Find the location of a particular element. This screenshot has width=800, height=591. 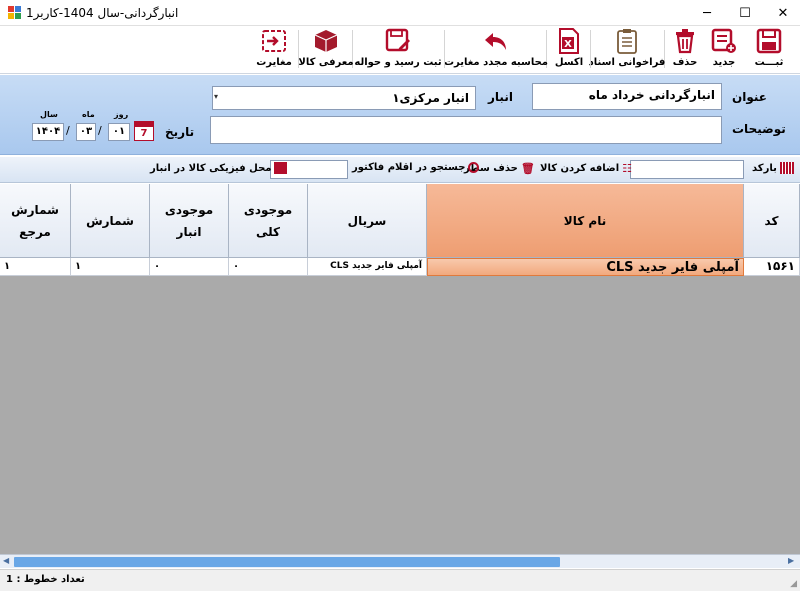

title-bar: انبارگردانی-سال 1404-کاربر1 ─ ☐ ✕ is located at coordinates (400, 13).